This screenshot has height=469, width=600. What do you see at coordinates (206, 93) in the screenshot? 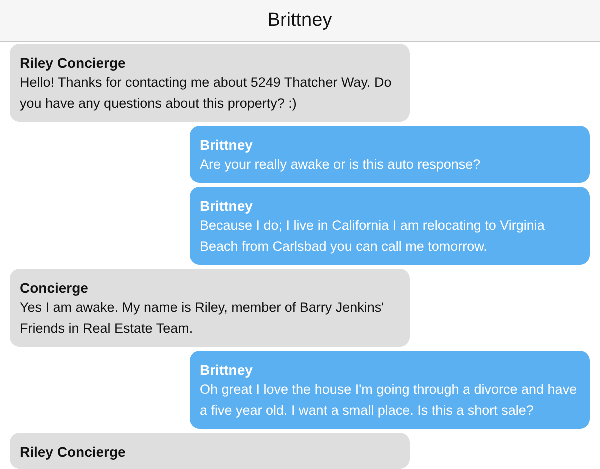
I see `message-text: Hello! Thanks for contacting me about 5249 Thatcher Way. Do you have any questions about this property? :)` at bounding box center [206, 93].